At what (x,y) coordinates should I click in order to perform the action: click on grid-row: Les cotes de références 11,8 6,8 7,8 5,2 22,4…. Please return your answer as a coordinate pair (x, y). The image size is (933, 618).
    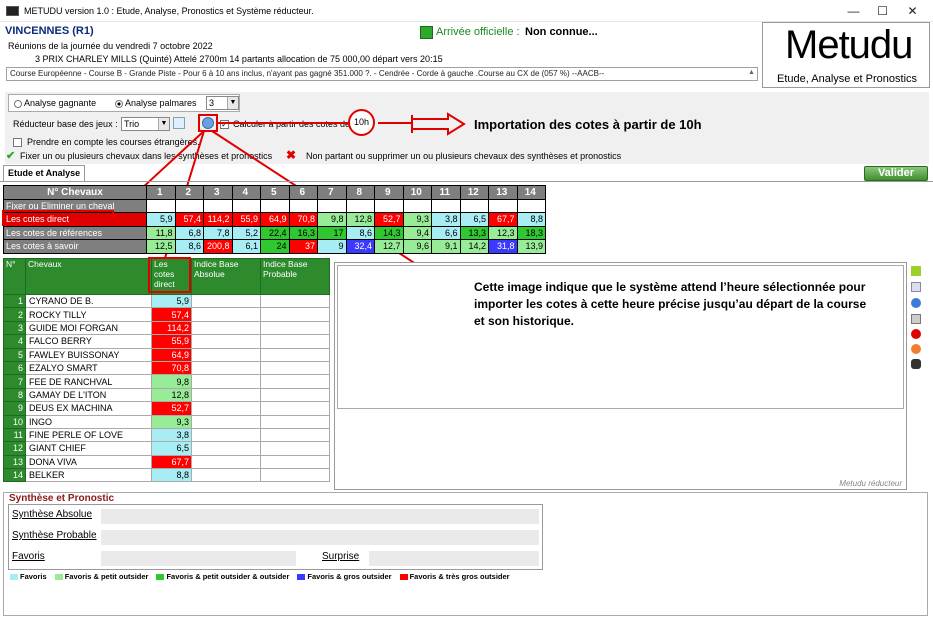
    Looking at the image, I should click on (274, 232).